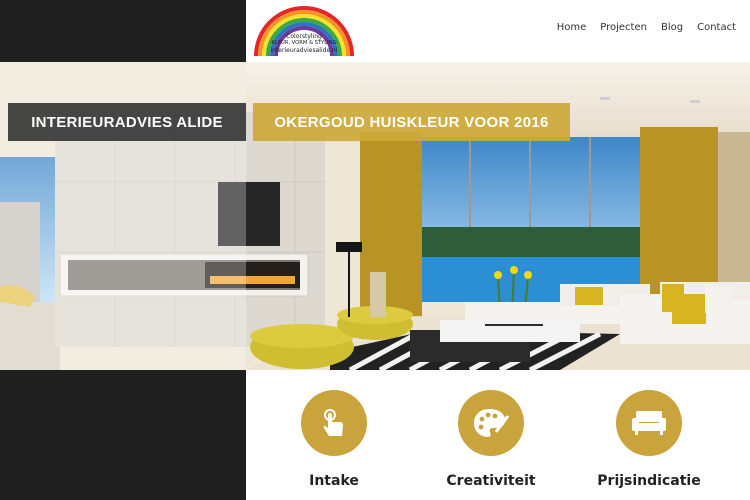  I want to click on main-nav: Home Projecten Blog Contact, so click(646, 27).